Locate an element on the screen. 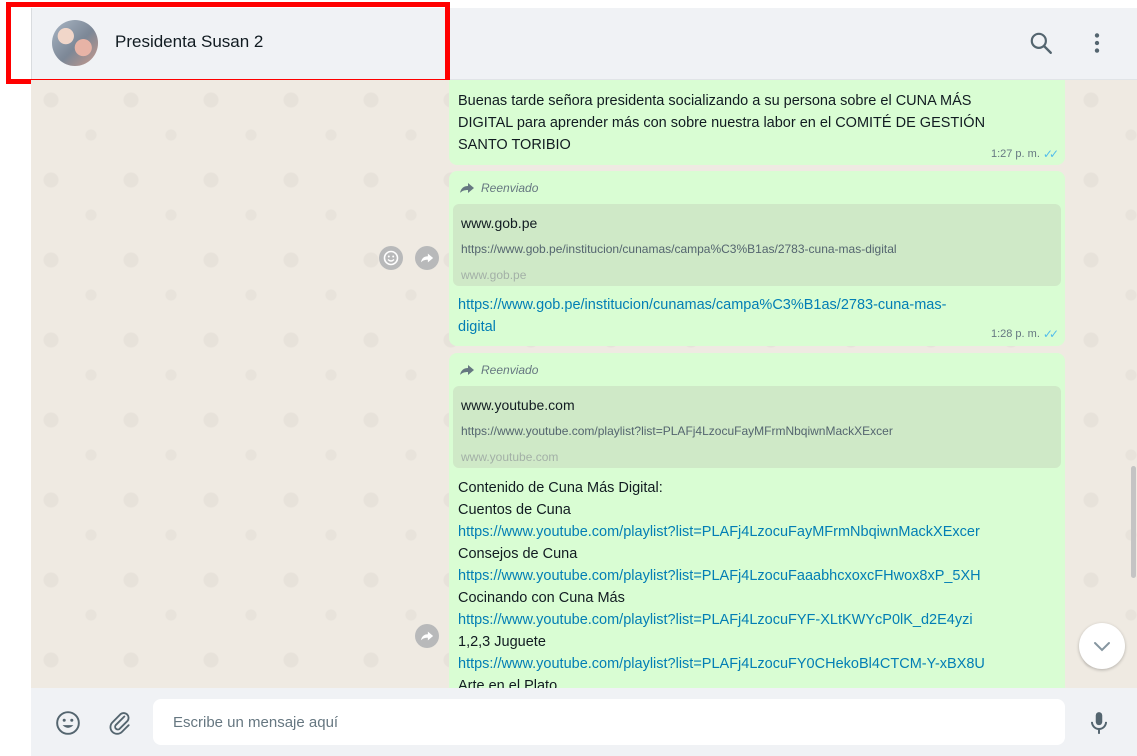  search-icon is located at coordinates (1041, 43).